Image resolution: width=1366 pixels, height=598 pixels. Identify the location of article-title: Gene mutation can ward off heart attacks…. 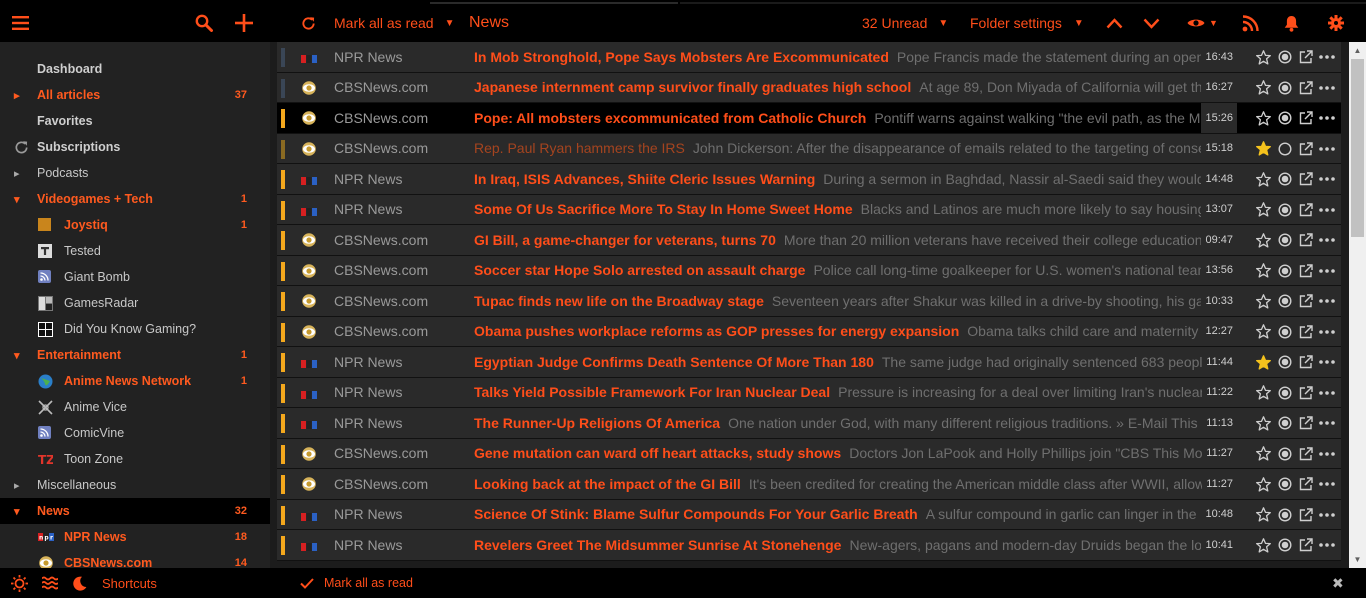
(657, 453).